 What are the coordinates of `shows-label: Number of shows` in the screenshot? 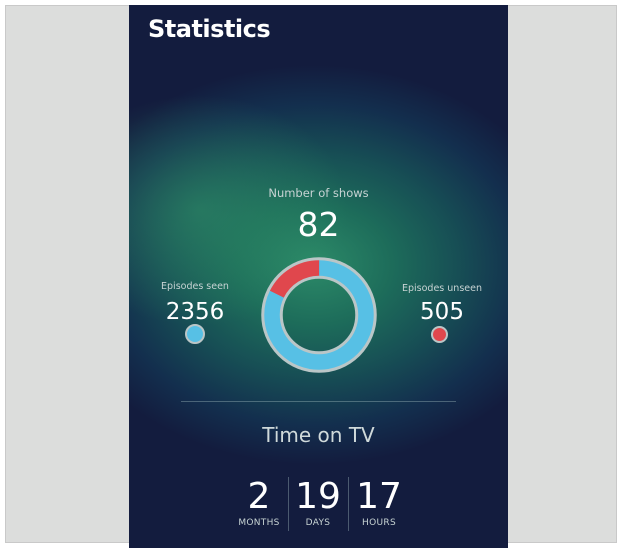 It's located at (318, 193).